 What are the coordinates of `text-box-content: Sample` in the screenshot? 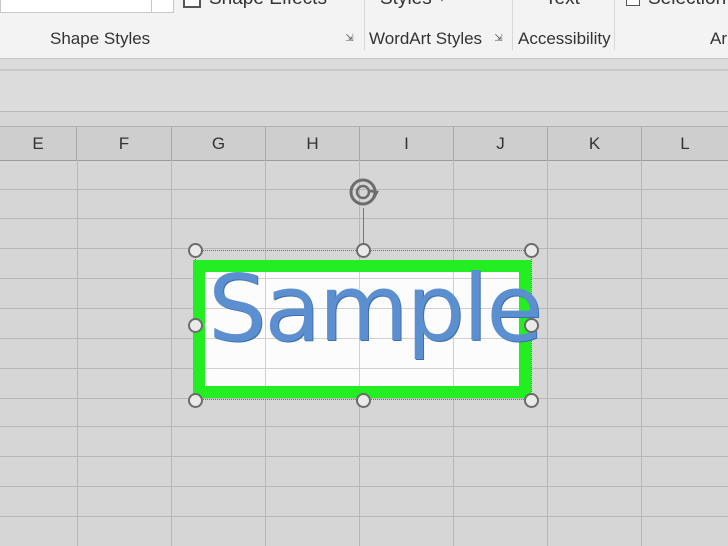 It's located at (375, 309).